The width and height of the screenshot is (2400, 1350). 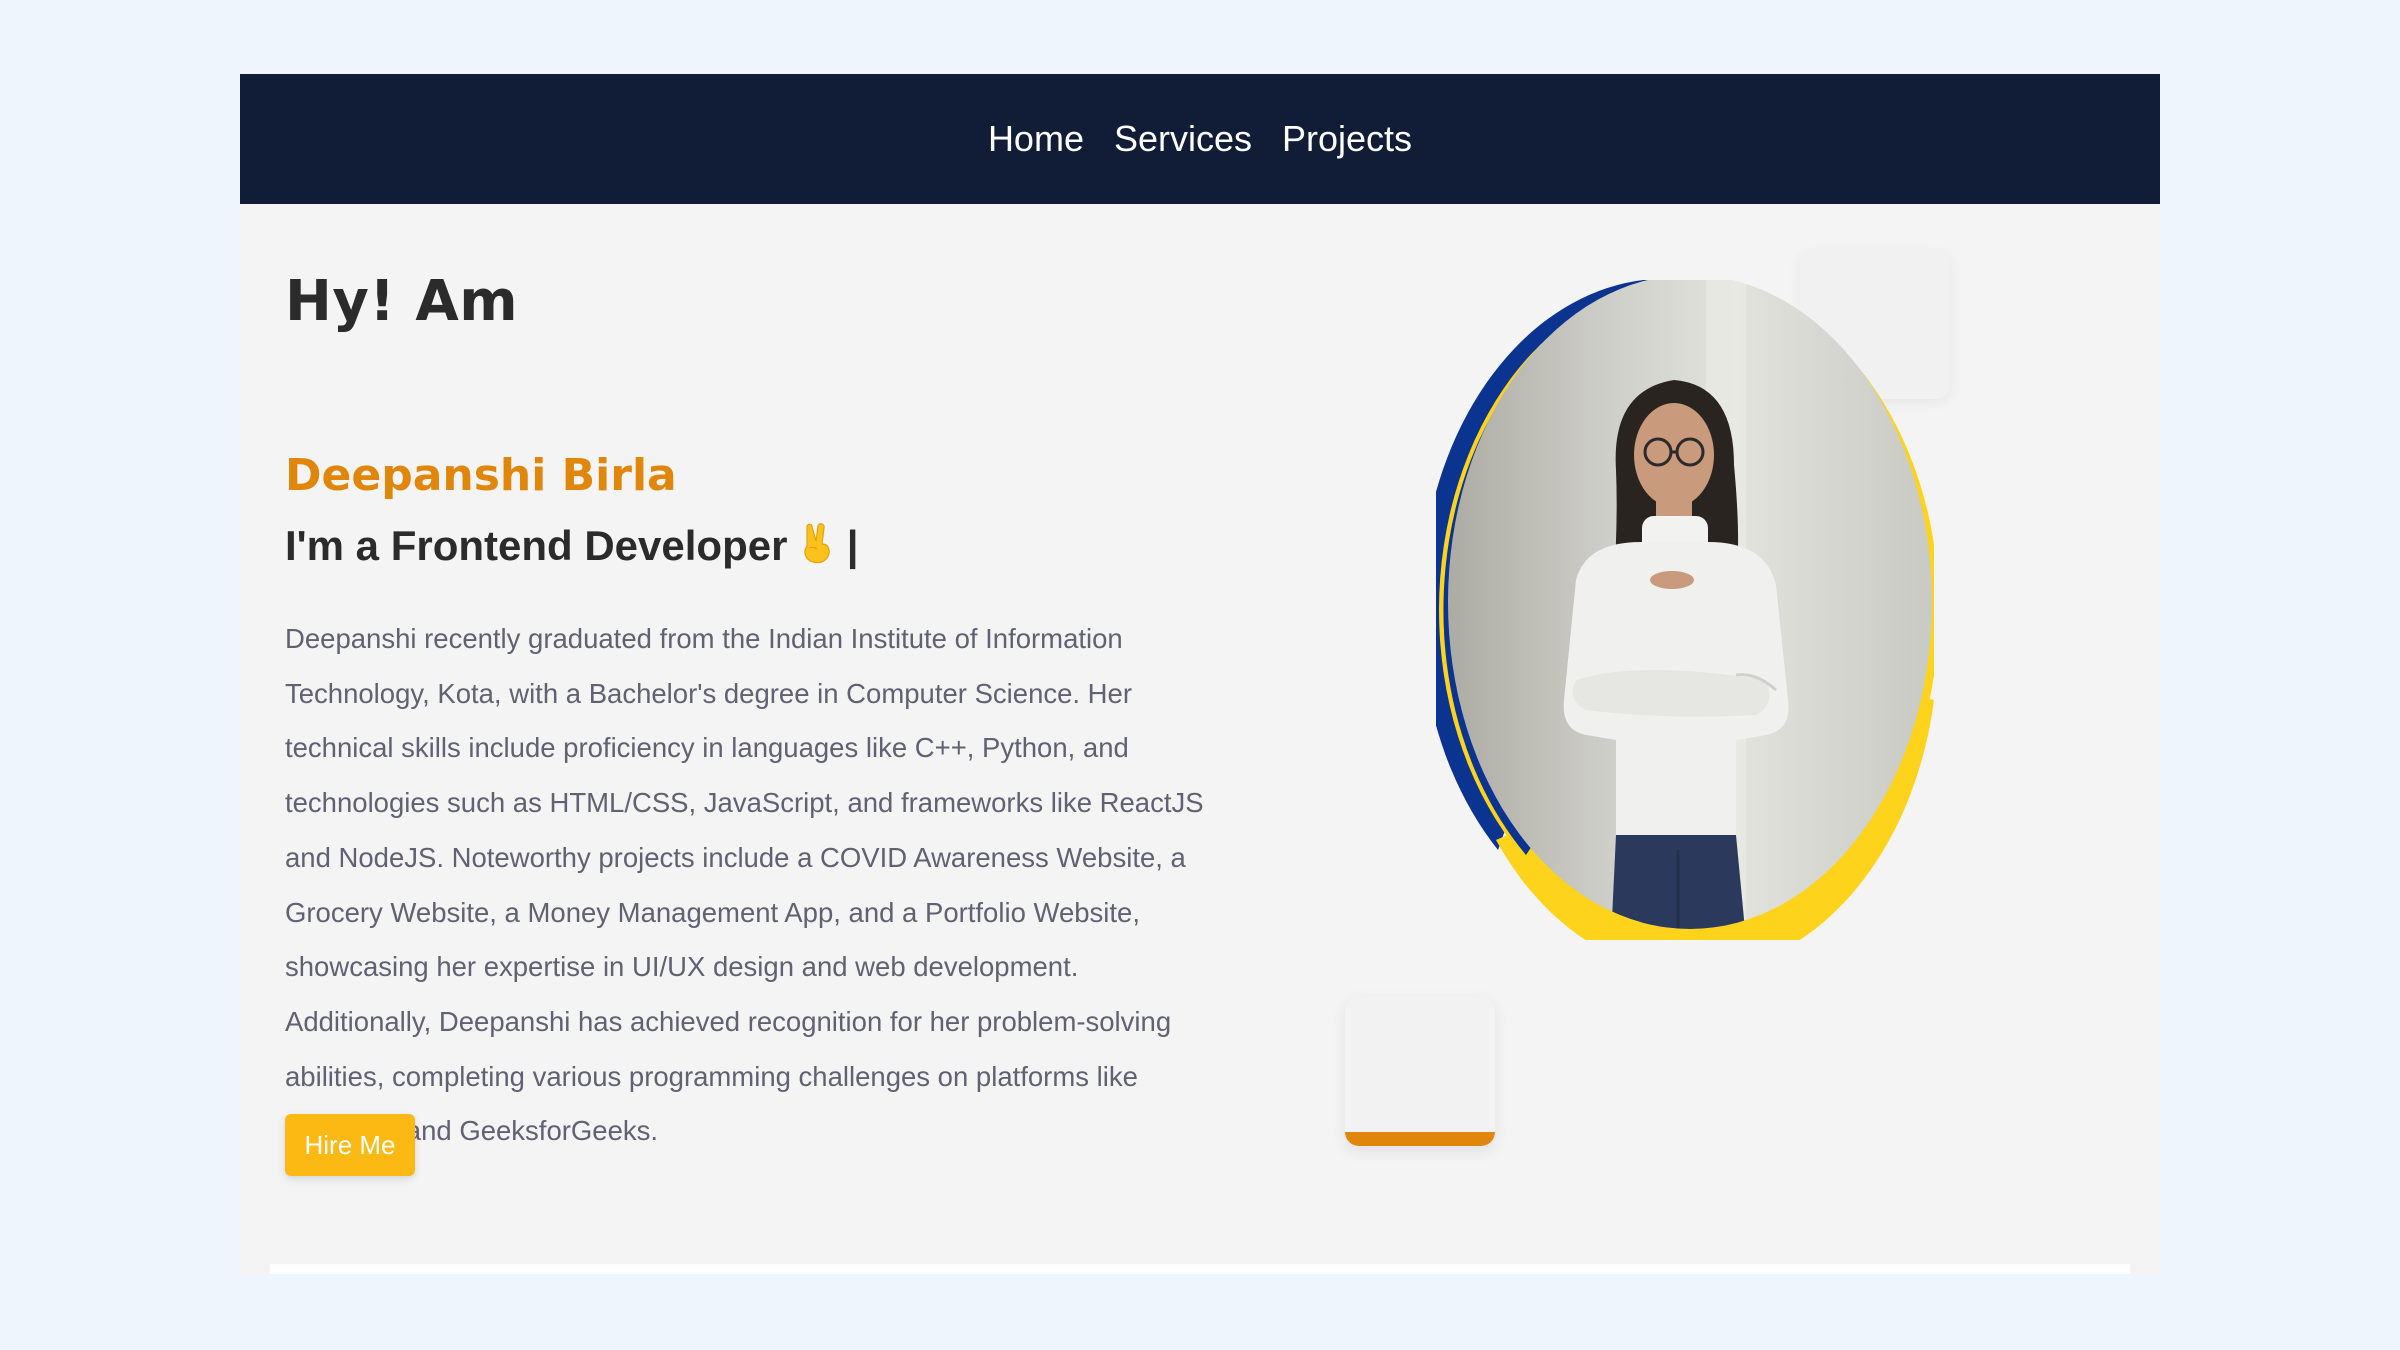 I want to click on hero-role: I'm a Frontend Developer |, so click(x=572, y=544).